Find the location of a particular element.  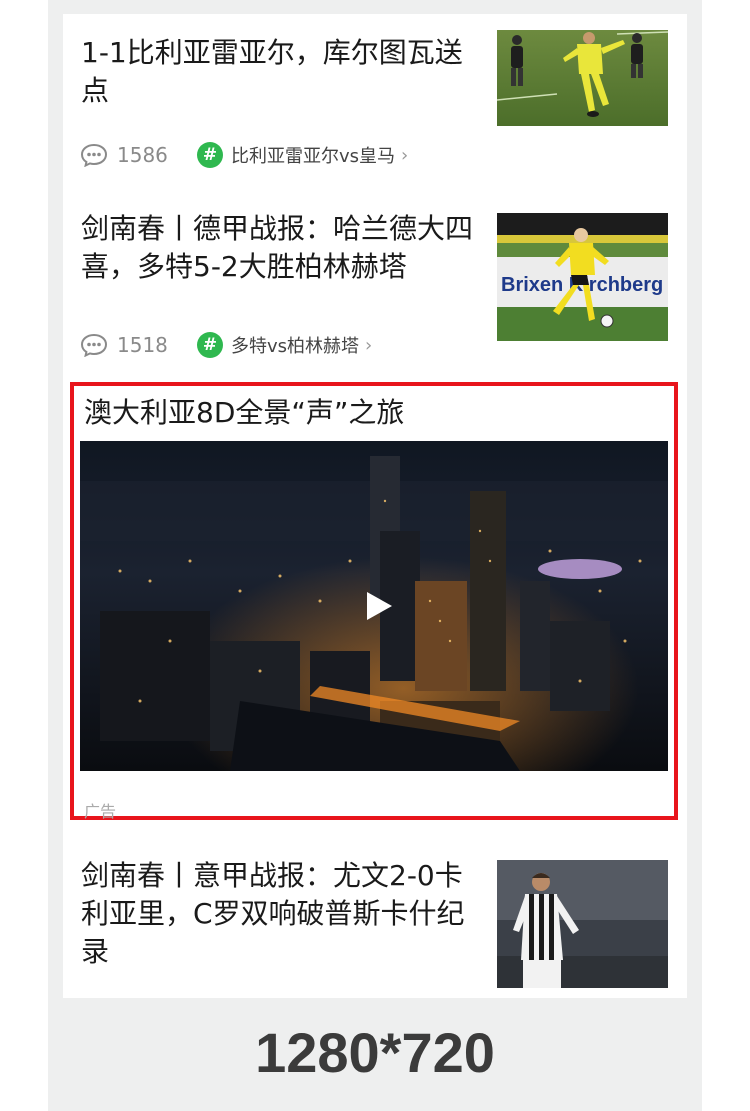

article-item: 剑南春丨意甲战报：尤文2-0卡利亚里，C罗双响破普斯卡什纪录 is located at coordinates (375, 920).